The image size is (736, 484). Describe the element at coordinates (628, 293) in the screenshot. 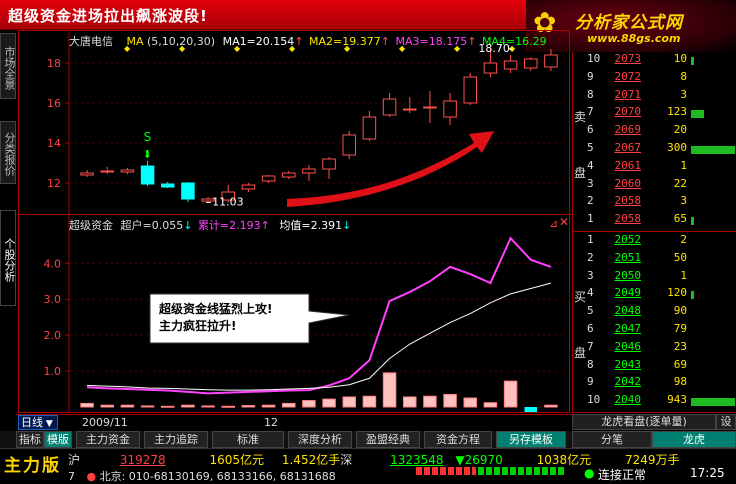

I see `buy-price: 2049` at that location.